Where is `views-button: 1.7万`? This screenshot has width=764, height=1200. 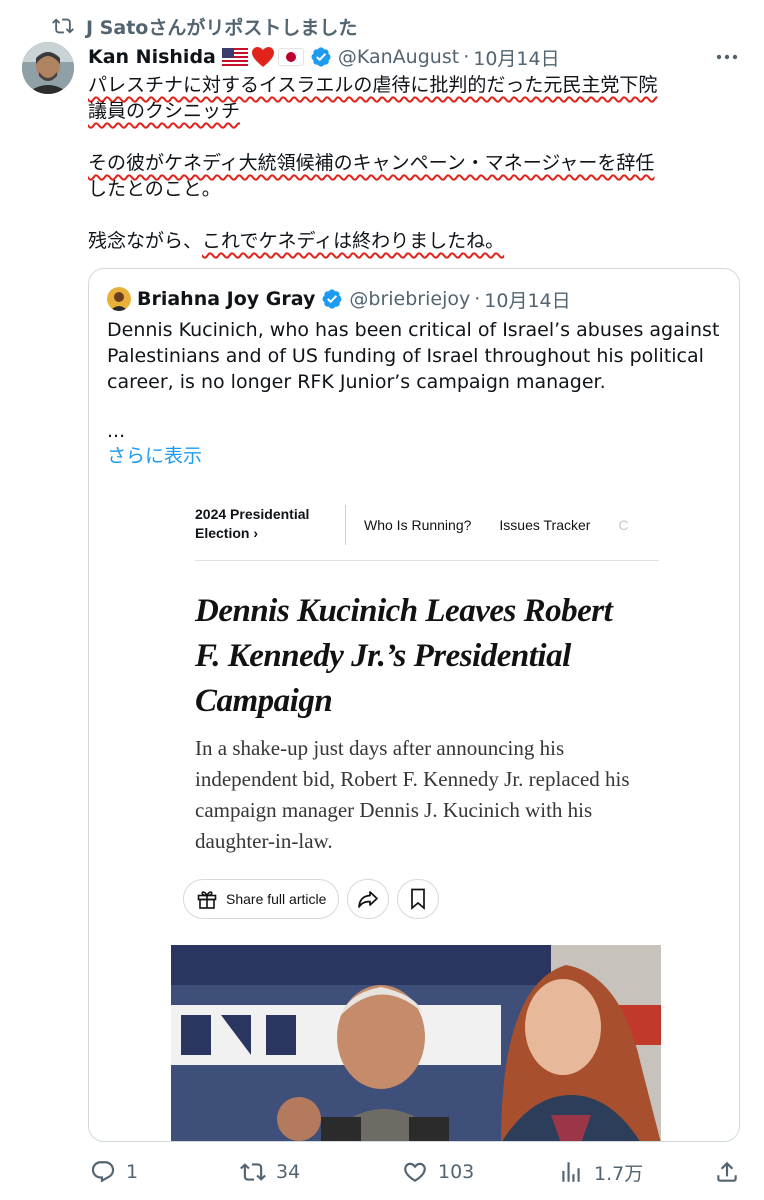
views-button: 1.7万 is located at coordinates (600, 1172).